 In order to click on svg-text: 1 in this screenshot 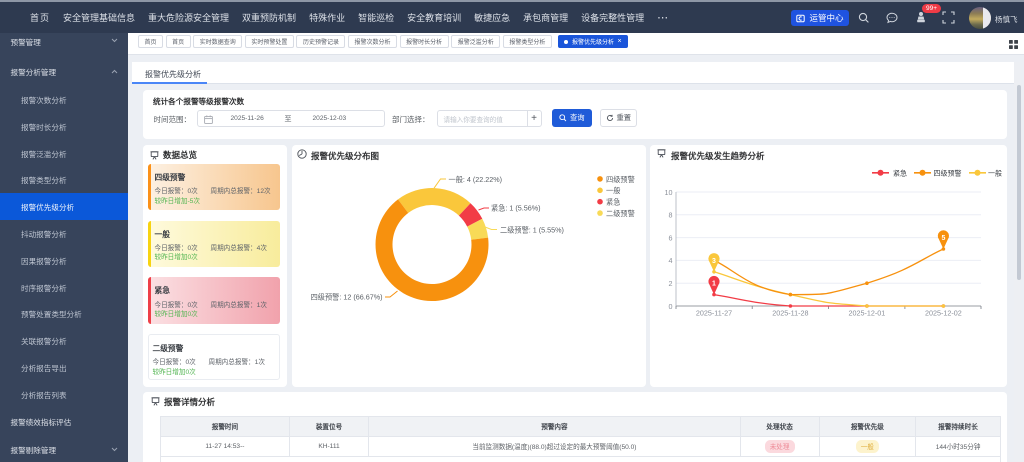, I will do `click(714, 283)`.